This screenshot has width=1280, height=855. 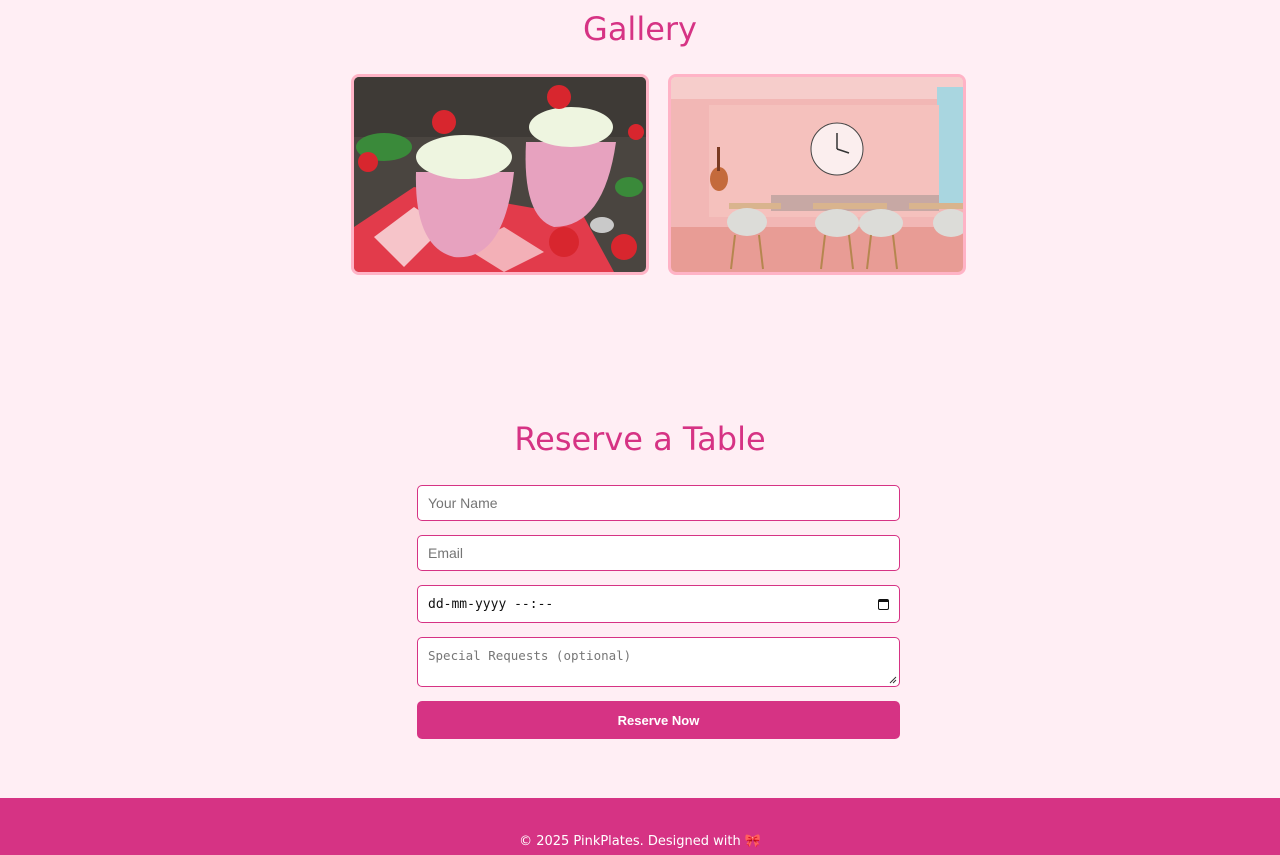 I want to click on pink-dining-room-image, so click(x=817, y=174).